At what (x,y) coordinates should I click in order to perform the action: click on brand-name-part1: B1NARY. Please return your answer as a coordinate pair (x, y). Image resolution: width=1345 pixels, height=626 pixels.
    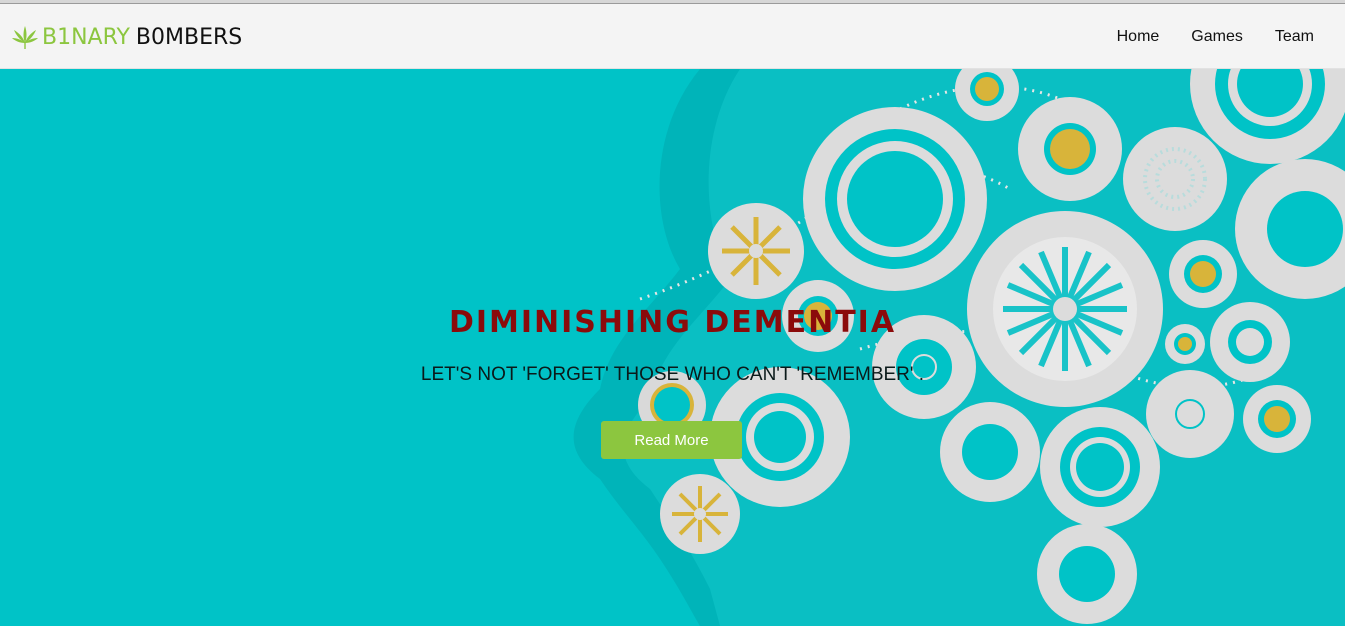
    Looking at the image, I should click on (86, 37).